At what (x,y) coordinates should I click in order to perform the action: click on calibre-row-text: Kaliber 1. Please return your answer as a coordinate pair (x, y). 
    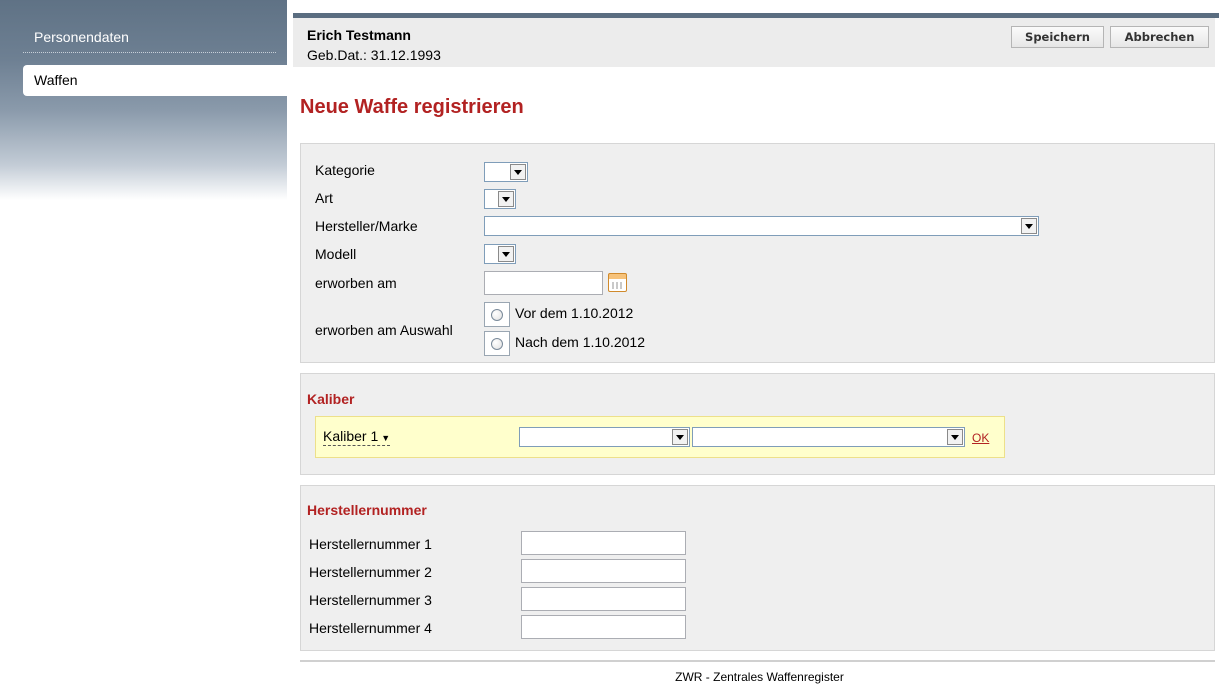
    Looking at the image, I should click on (351, 436).